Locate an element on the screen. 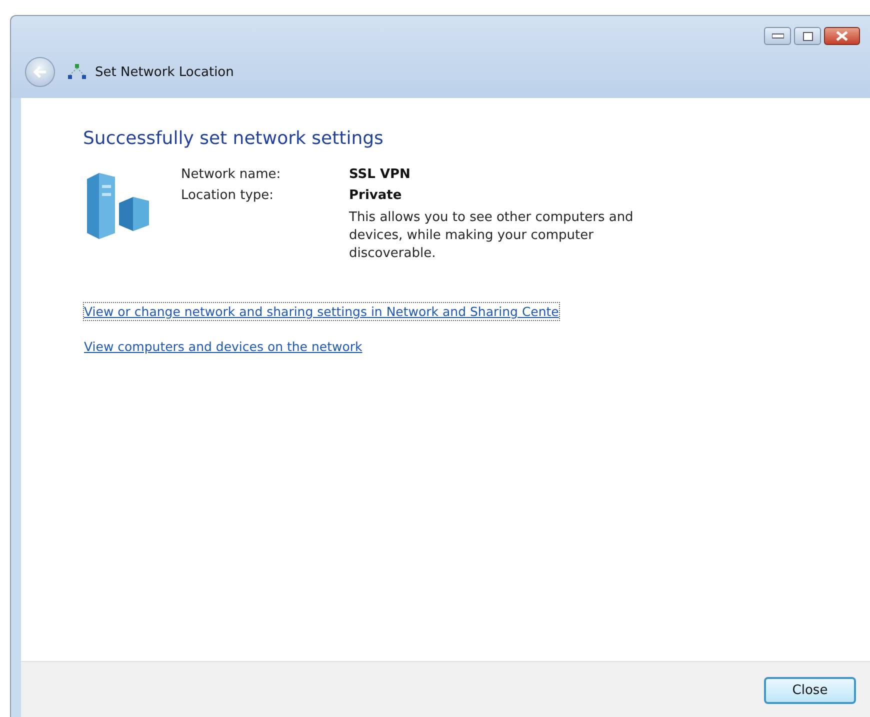 The width and height of the screenshot is (870, 717). close-button is located at coordinates (842, 36).